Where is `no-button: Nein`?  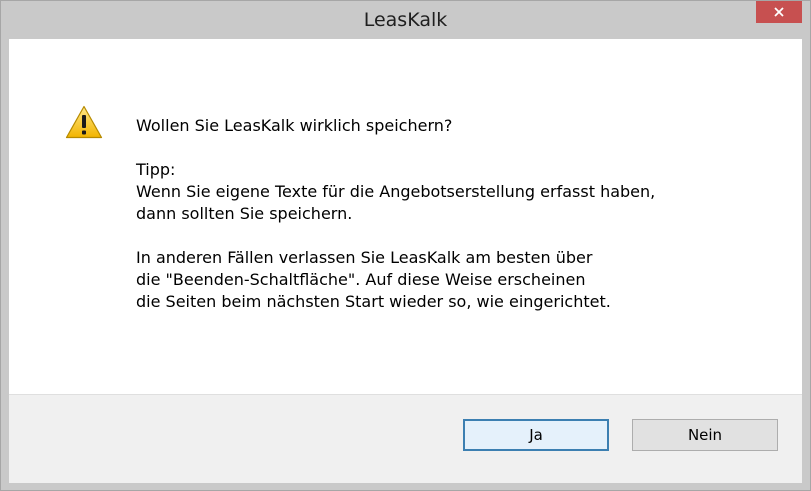 no-button: Nein is located at coordinates (705, 435).